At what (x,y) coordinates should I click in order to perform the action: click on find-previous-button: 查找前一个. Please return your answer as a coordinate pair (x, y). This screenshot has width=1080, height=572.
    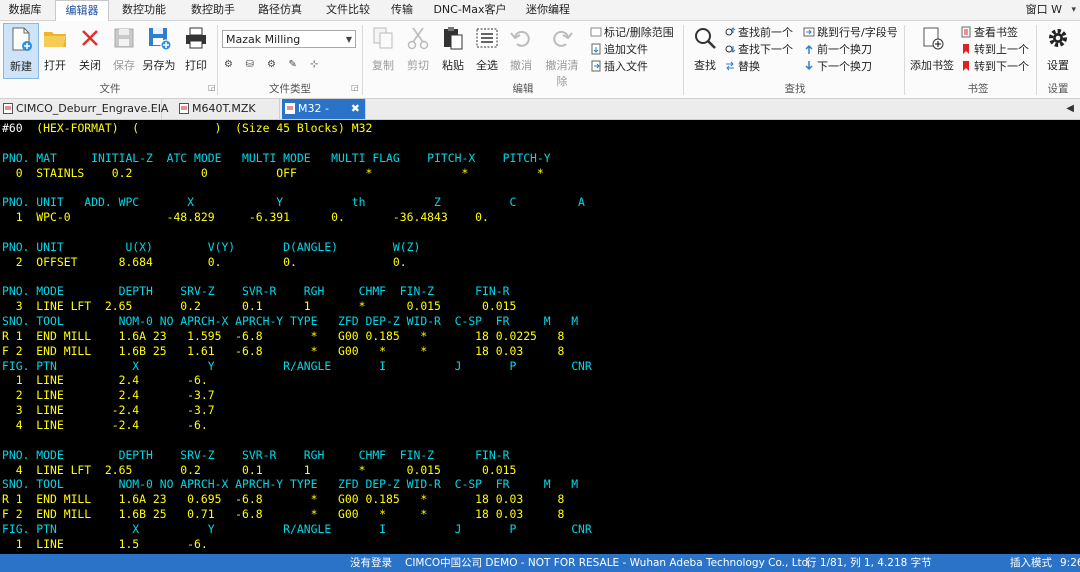
    Looking at the image, I should click on (758, 33).